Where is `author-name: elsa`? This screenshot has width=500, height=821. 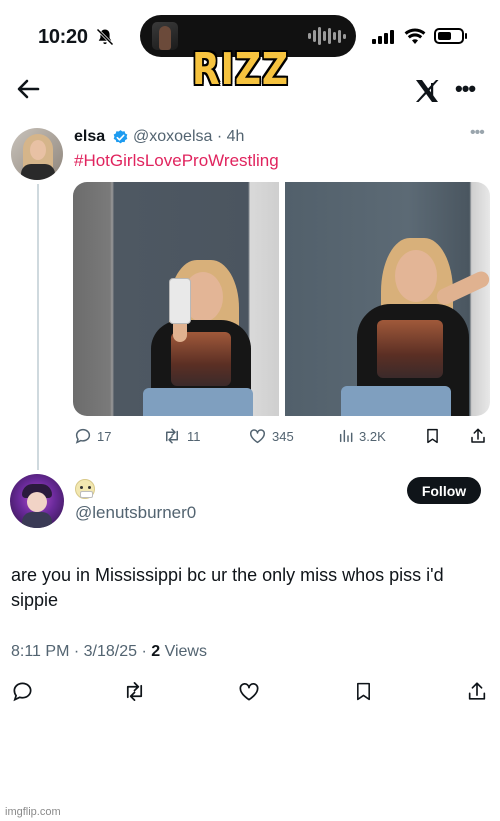 author-name: elsa is located at coordinates (89, 137).